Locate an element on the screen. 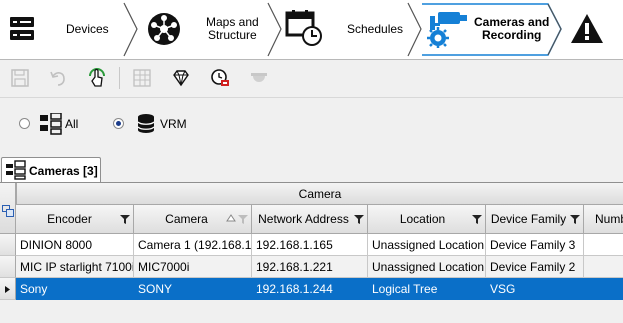 This screenshot has width=623, height=323. camera-list-icon is located at coordinates (16, 170).